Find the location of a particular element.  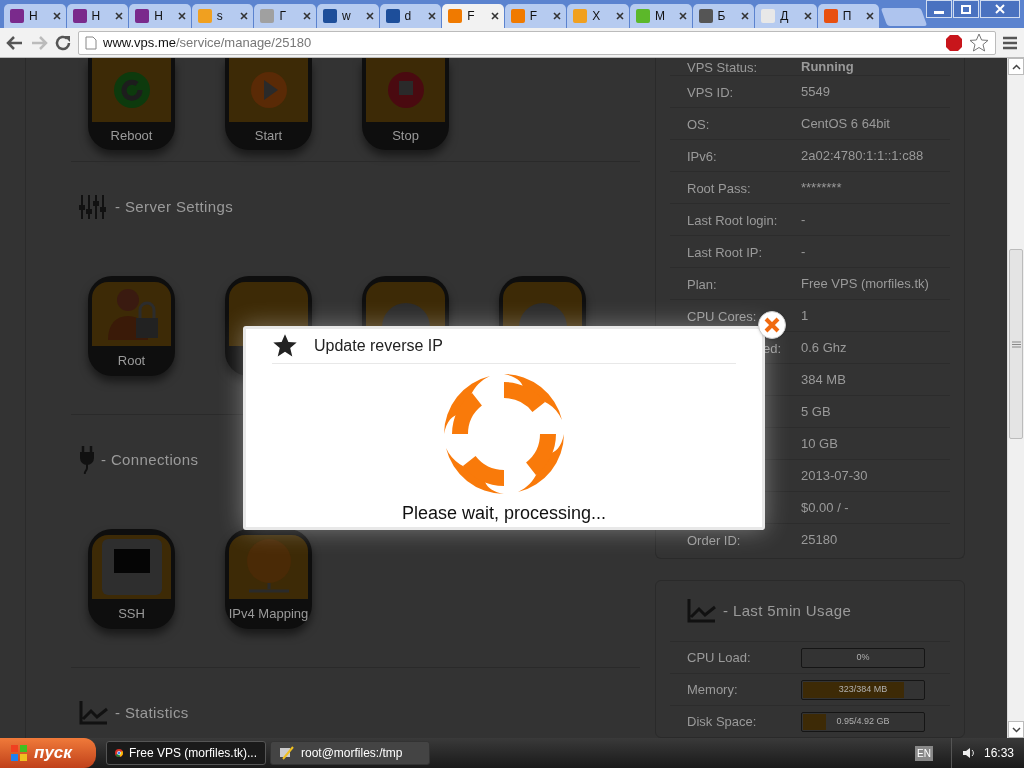

section-title: - Connections is located at coordinates (150, 459).